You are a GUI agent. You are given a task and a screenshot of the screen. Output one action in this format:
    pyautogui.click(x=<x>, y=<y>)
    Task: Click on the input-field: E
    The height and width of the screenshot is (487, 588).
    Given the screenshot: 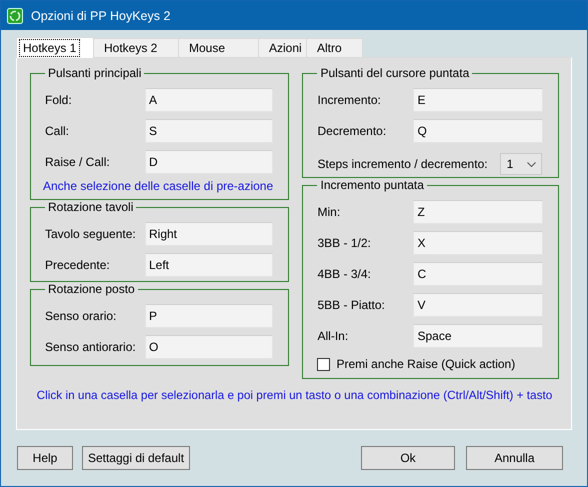 What is the action you would take?
    pyautogui.click(x=478, y=100)
    